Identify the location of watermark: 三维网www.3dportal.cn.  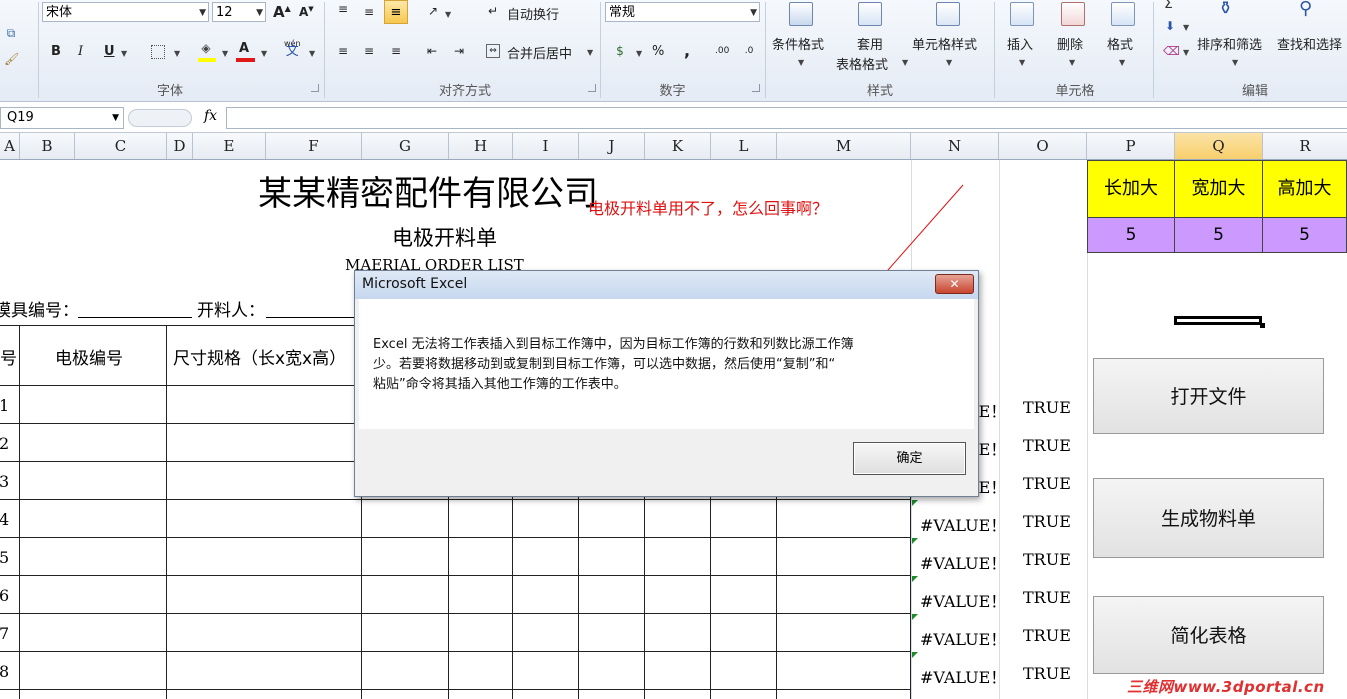
(1226, 687).